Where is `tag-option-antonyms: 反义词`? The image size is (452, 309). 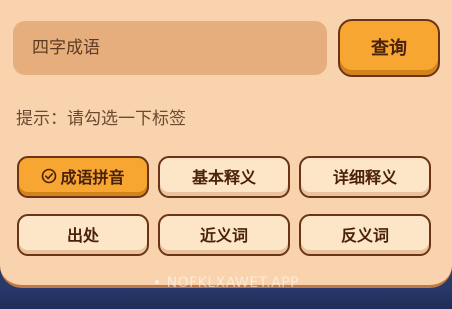 tag-option-antonyms: 反义词 is located at coordinates (365, 235).